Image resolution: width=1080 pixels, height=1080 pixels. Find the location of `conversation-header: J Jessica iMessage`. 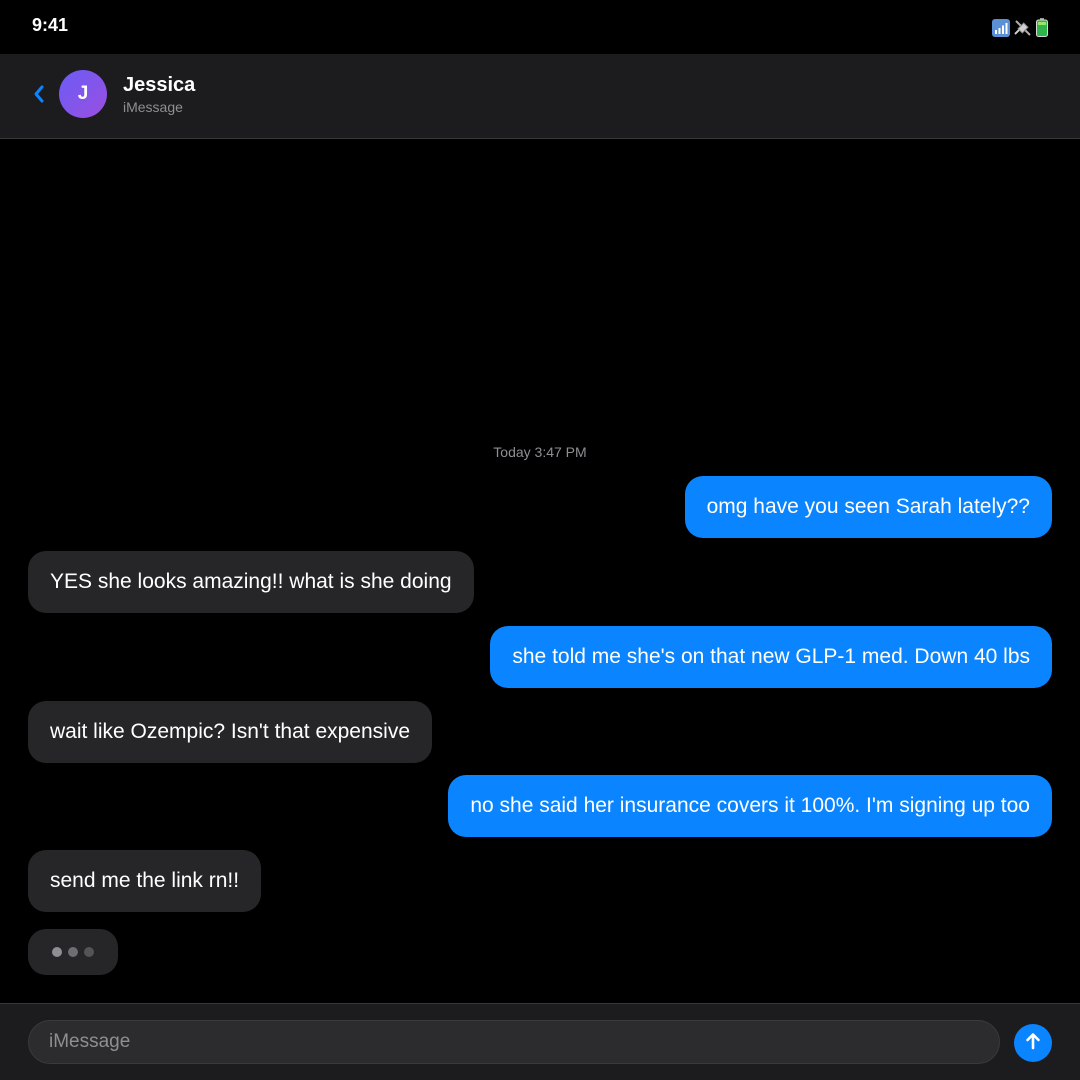

conversation-header: J Jessica iMessage is located at coordinates (540, 96).